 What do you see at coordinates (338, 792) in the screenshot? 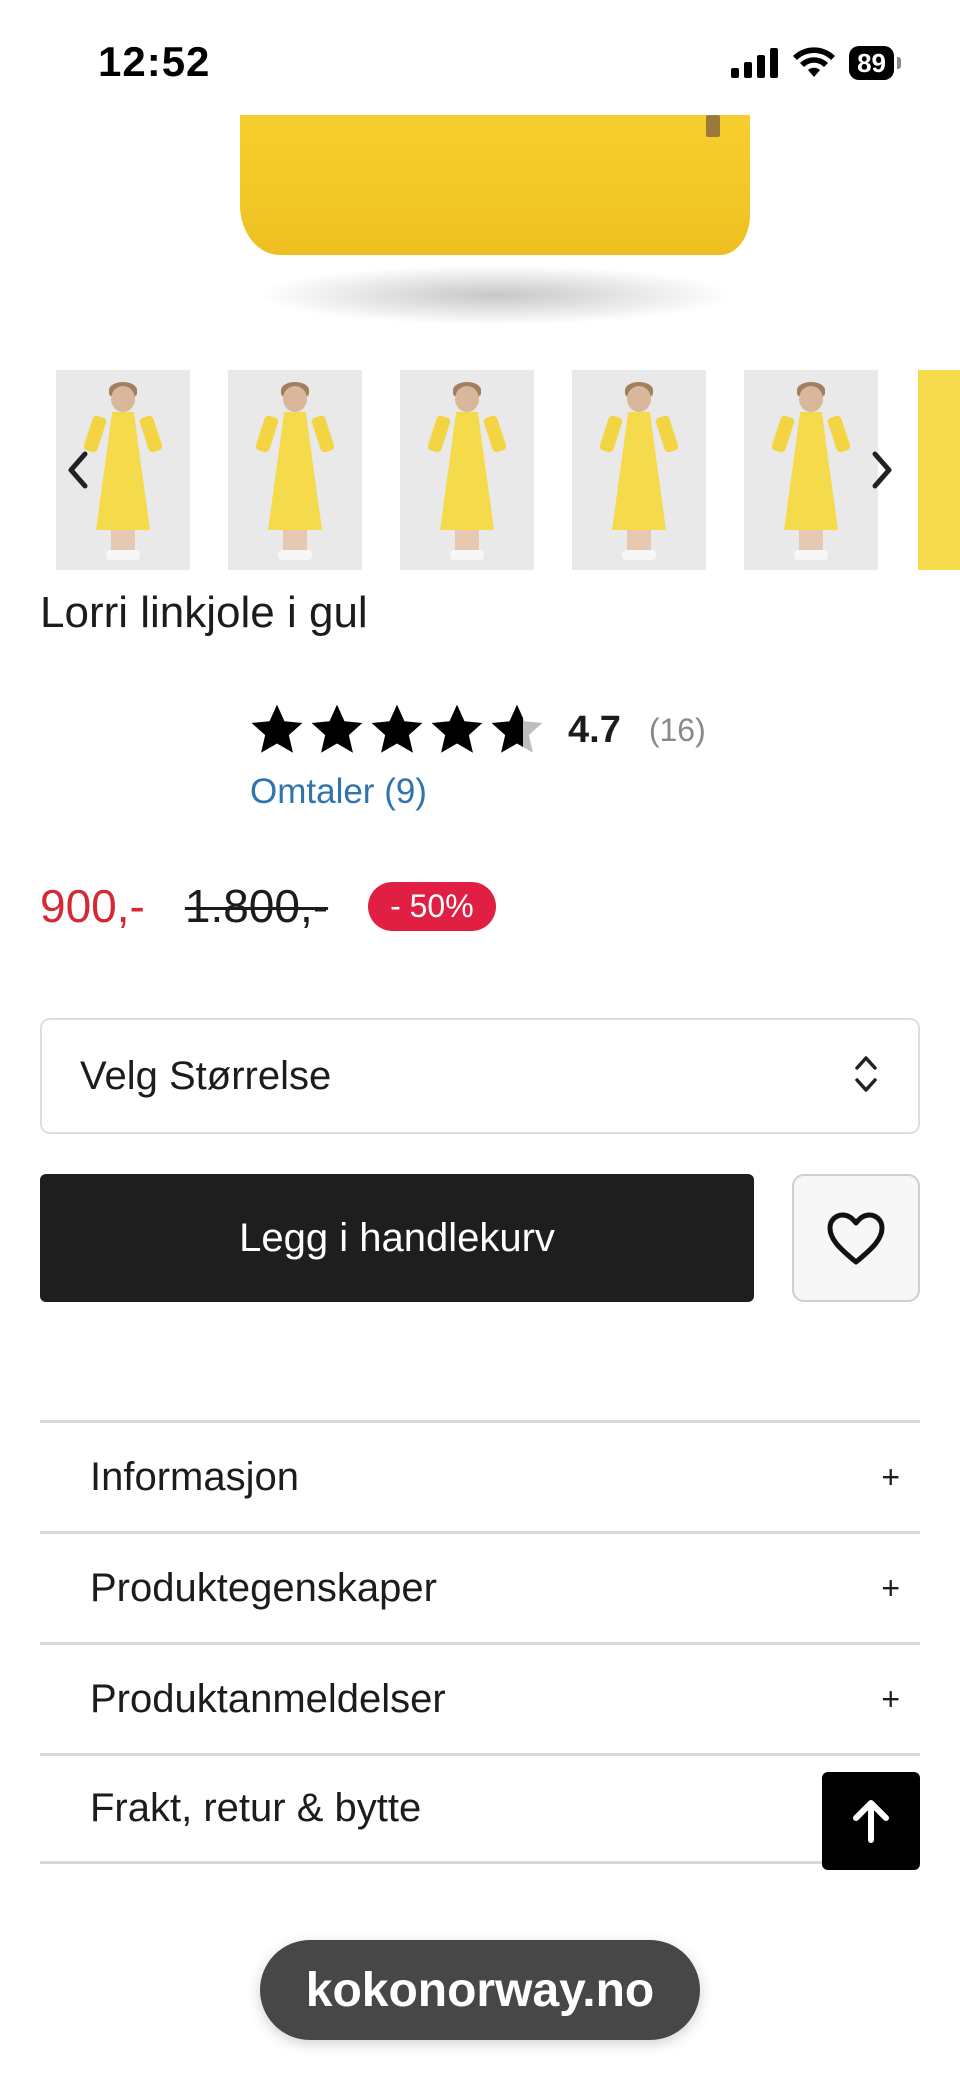
I see `reviews-link: Omtaler (9)` at bounding box center [338, 792].